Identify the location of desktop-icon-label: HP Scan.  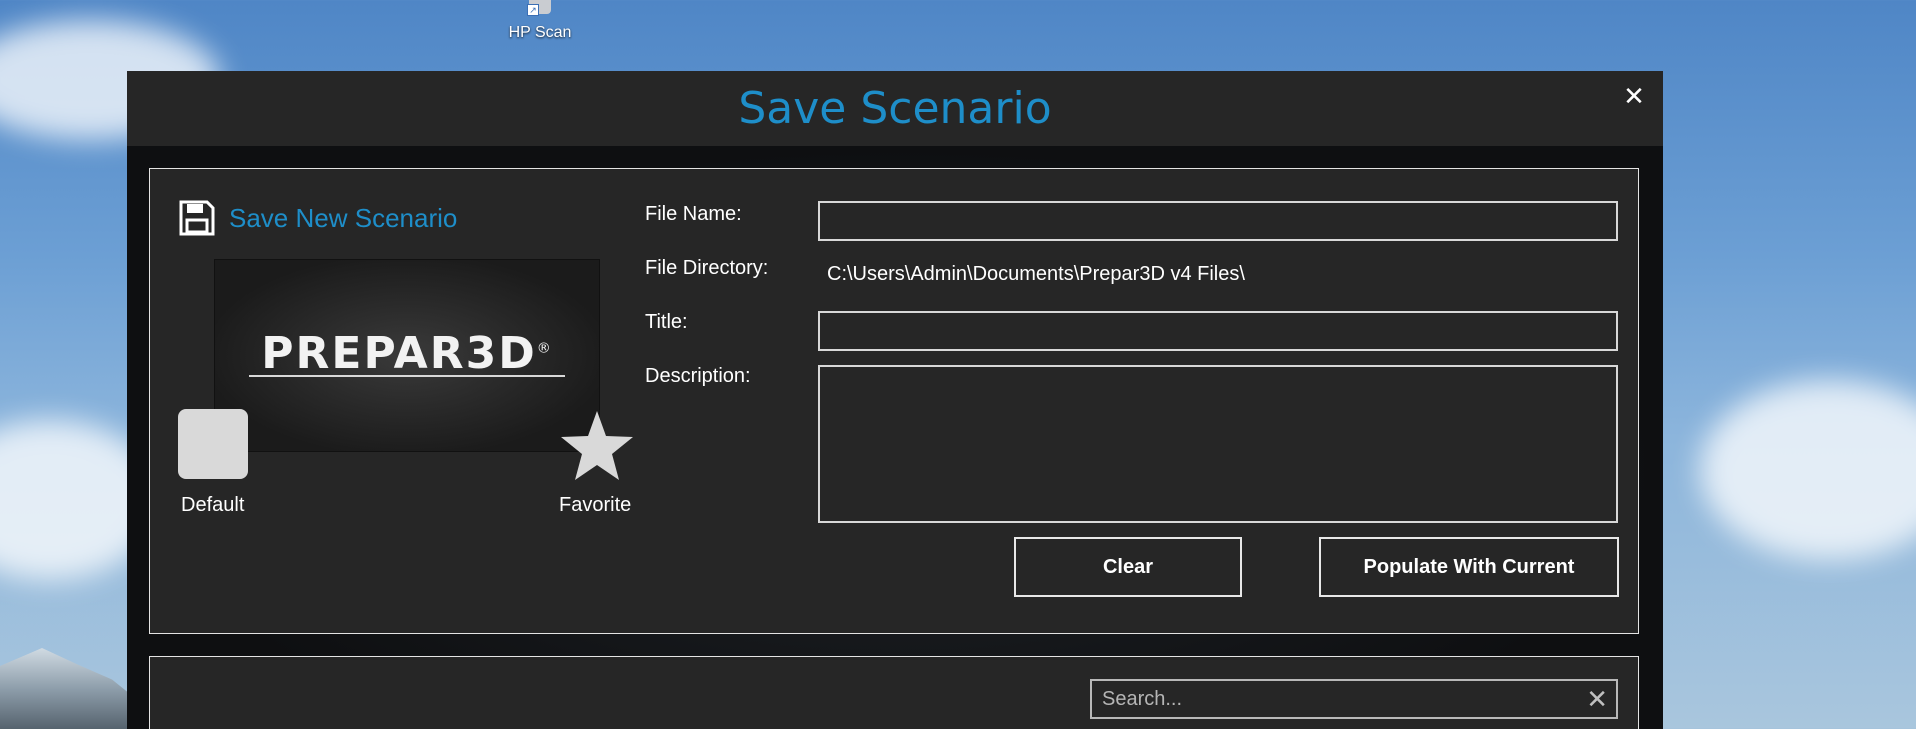
(540, 32).